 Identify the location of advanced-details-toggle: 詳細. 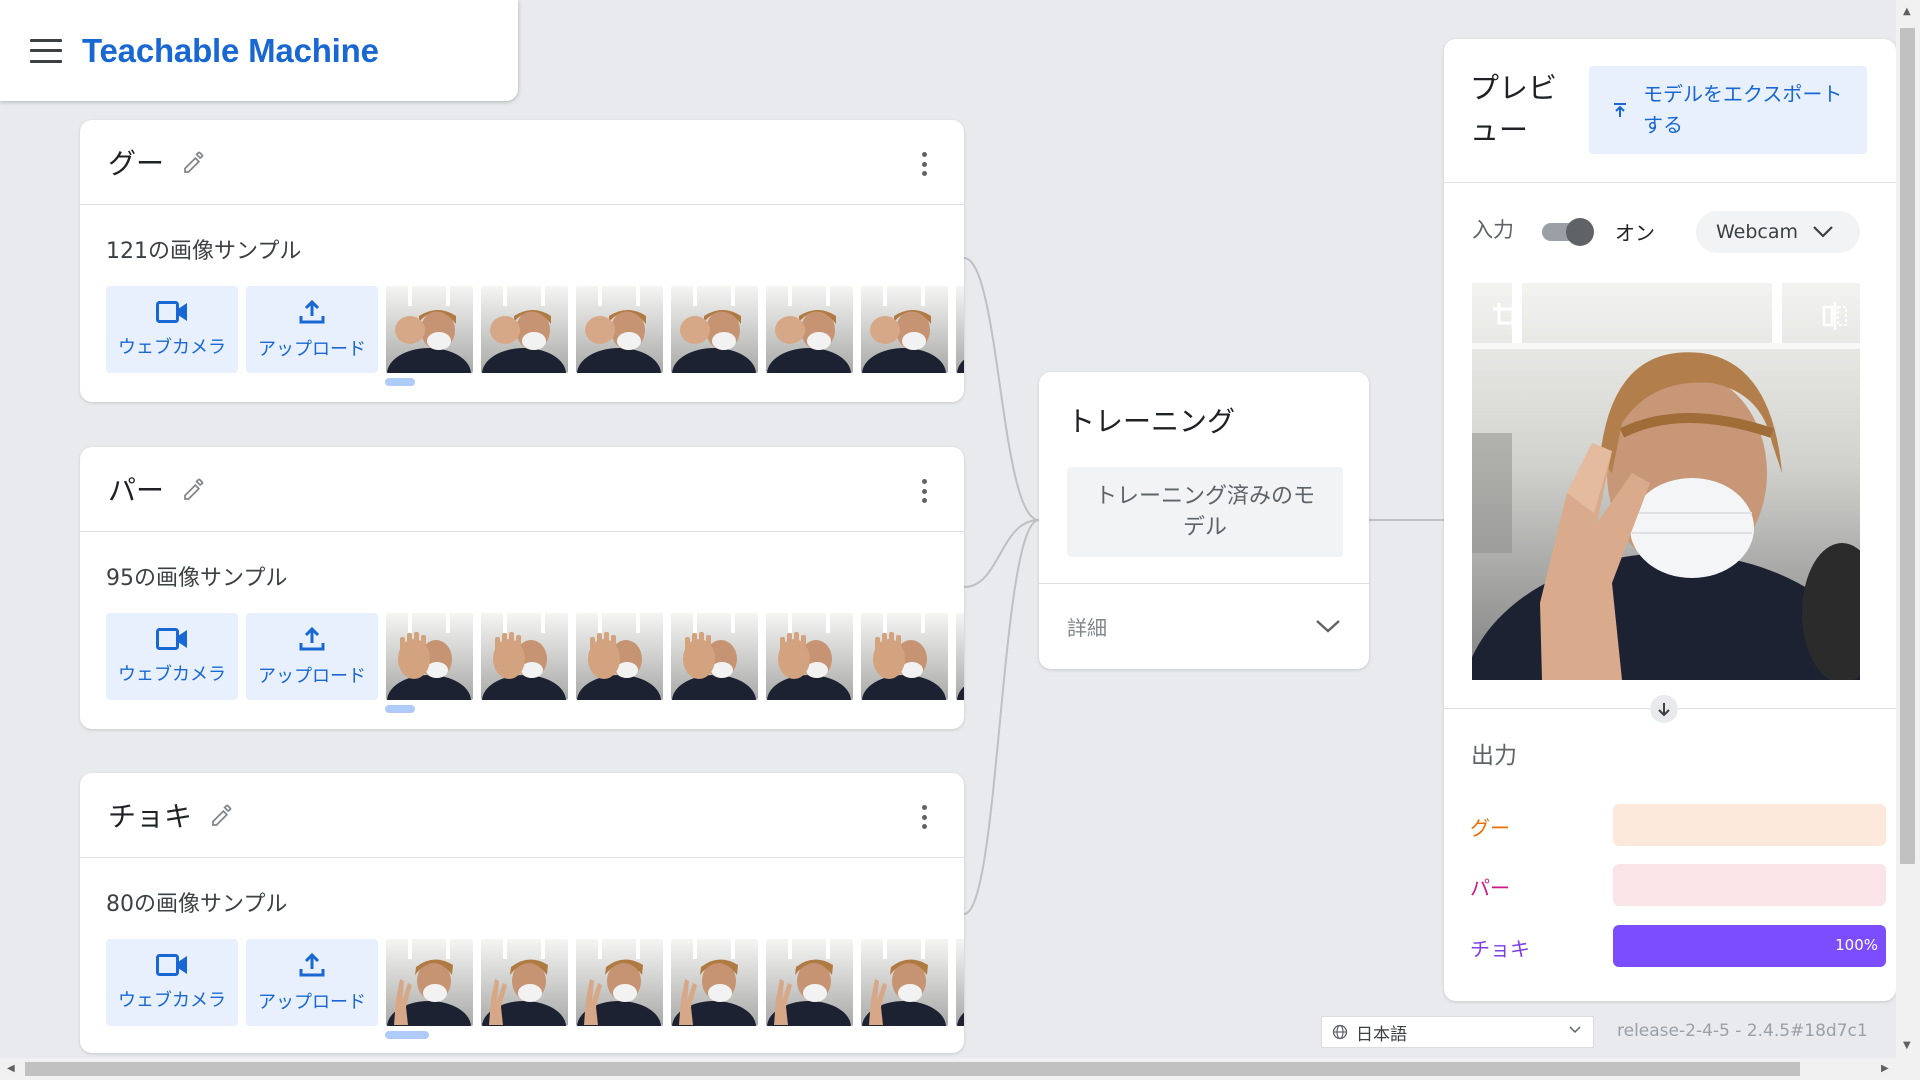
(1204, 626).